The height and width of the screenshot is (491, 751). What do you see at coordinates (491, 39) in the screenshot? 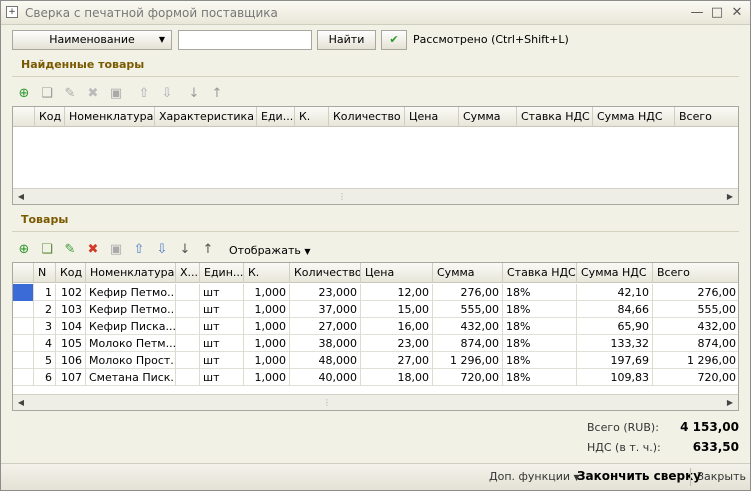
I see `reviewed-label: Рассмотрено (Ctrl+Shift+L)` at bounding box center [491, 39].